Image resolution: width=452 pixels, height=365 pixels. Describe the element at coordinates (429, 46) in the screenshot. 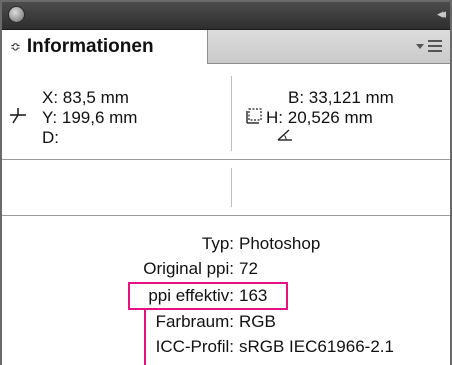

I see `panel-menu-icon` at that location.